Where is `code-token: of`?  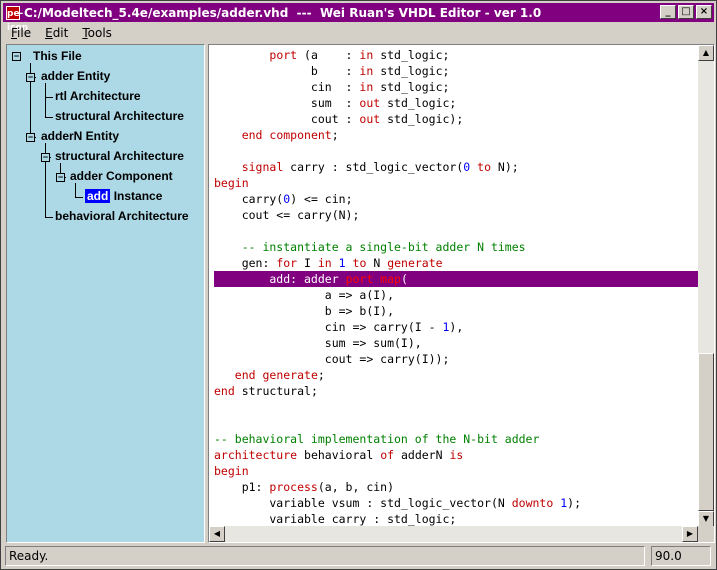
code-token: of is located at coordinates (387, 455).